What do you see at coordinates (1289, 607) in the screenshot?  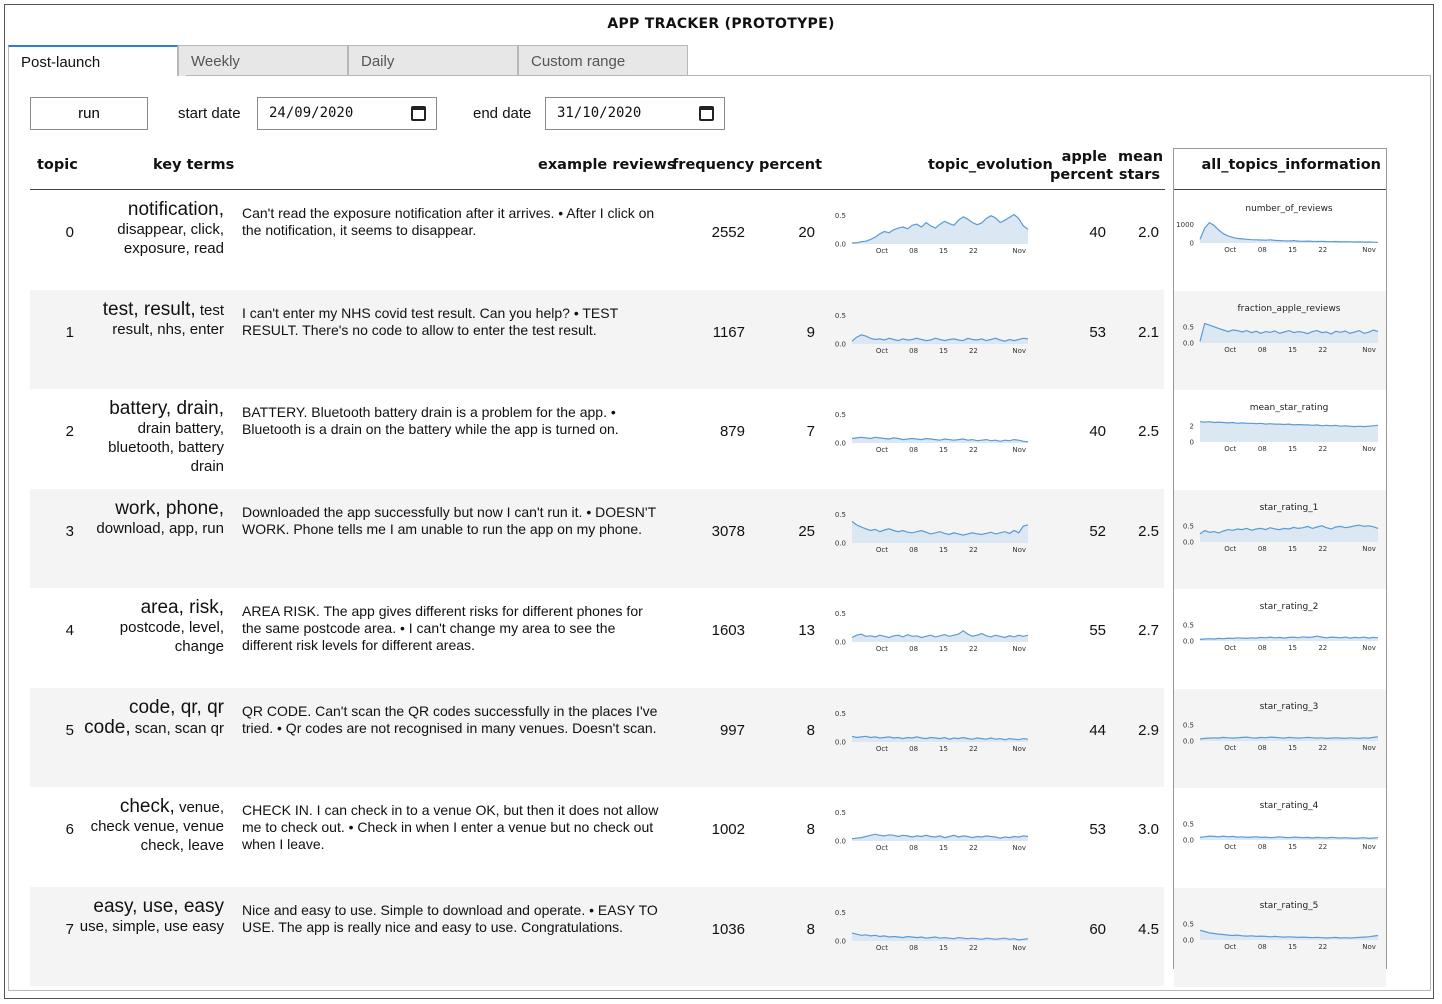 I see `mini-chart-title: star_rating_2` at bounding box center [1289, 607].